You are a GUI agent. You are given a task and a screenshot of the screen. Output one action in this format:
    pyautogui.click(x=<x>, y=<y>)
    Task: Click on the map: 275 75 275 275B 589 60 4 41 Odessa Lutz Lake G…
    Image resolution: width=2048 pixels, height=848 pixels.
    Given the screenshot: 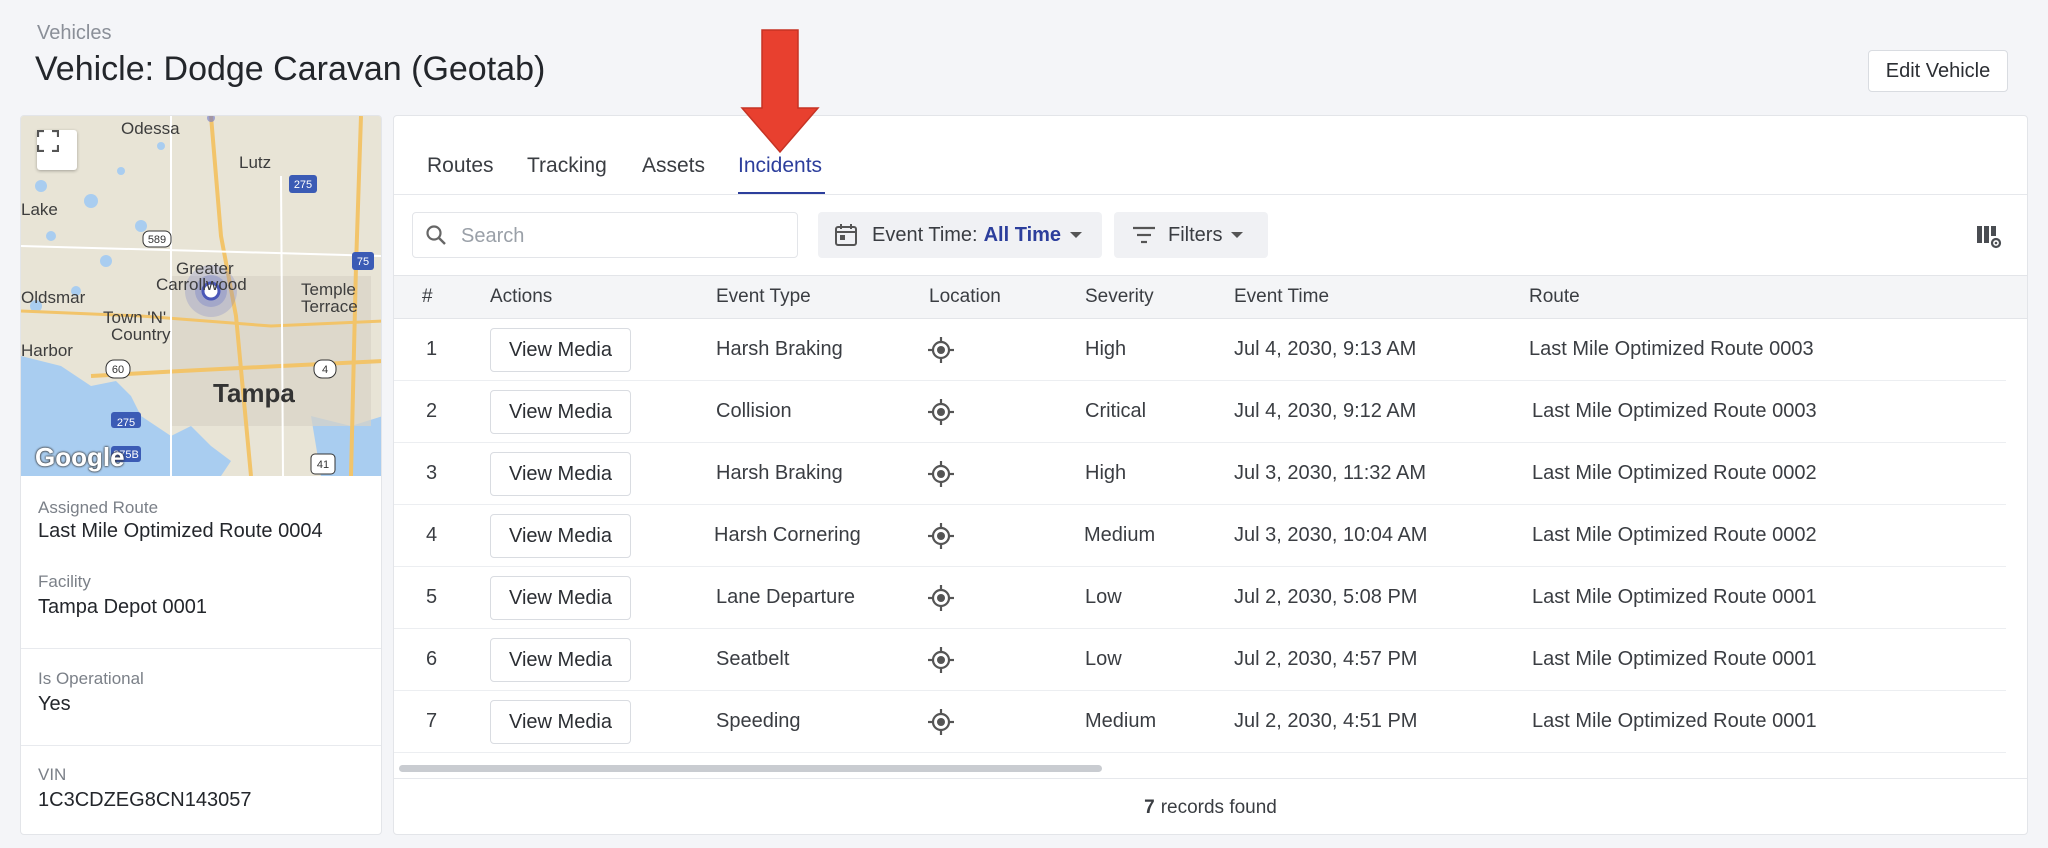 What is the action you would take?
    pyautogui.click(x=201, y=296)
    